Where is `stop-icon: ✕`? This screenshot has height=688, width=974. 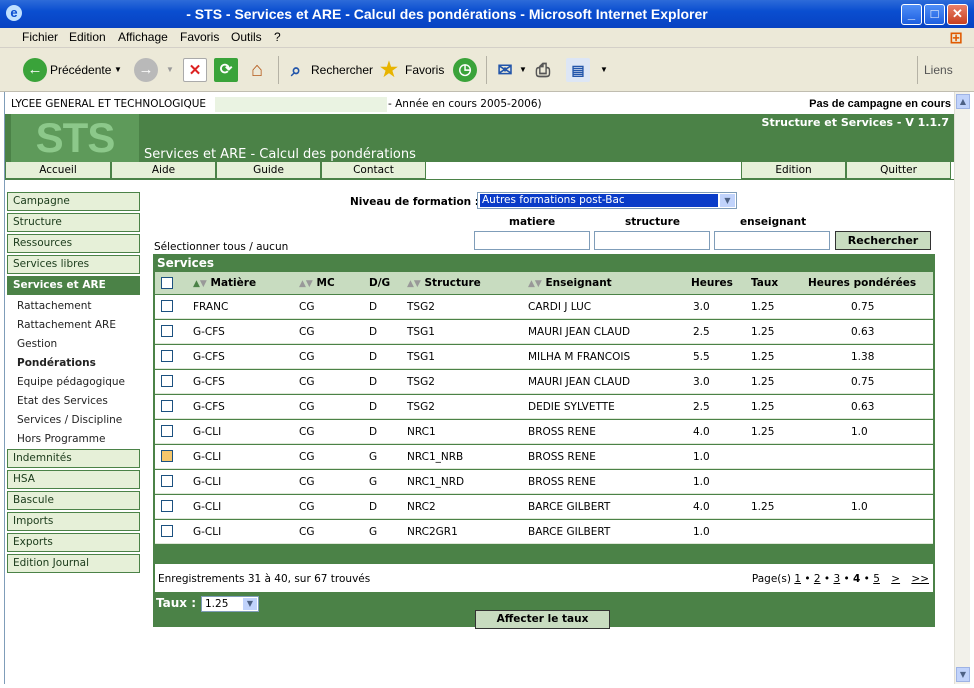 stop-icon: ✕ is located at coordinates (195, 70).